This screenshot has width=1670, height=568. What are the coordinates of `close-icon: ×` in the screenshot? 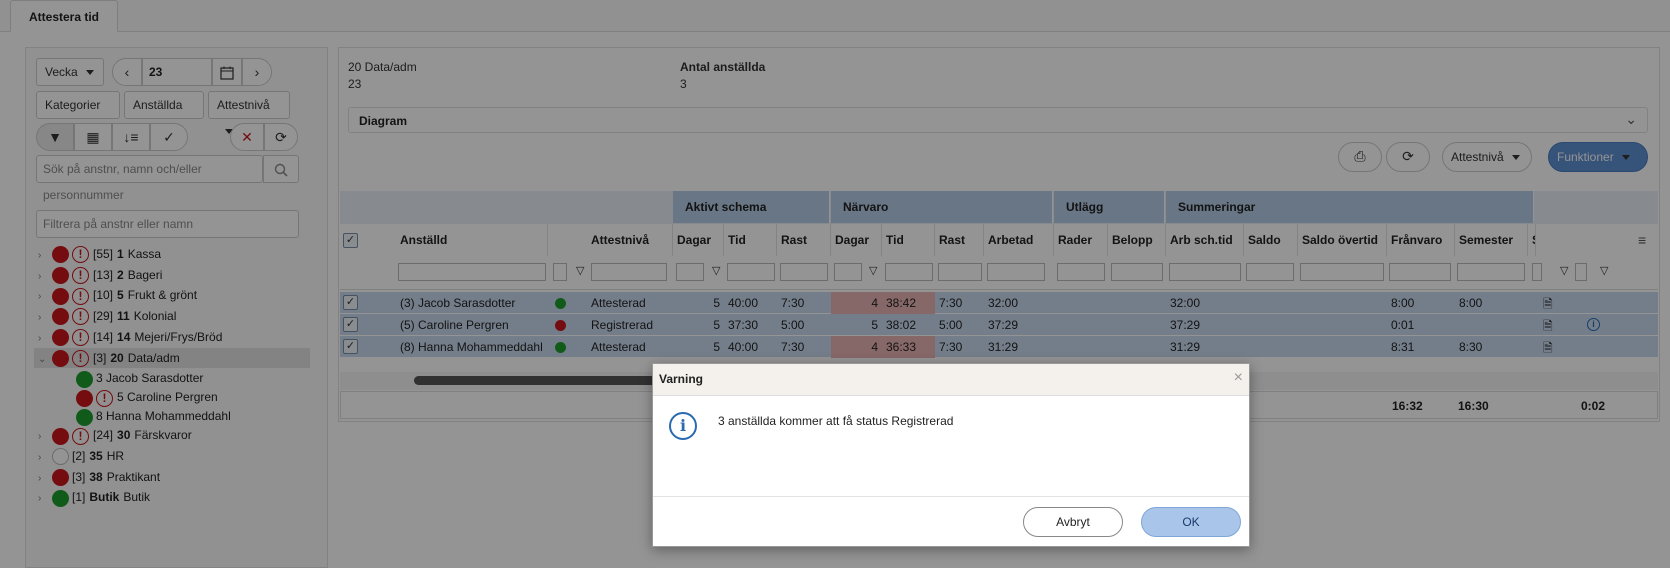 It's located at (1238, 378).